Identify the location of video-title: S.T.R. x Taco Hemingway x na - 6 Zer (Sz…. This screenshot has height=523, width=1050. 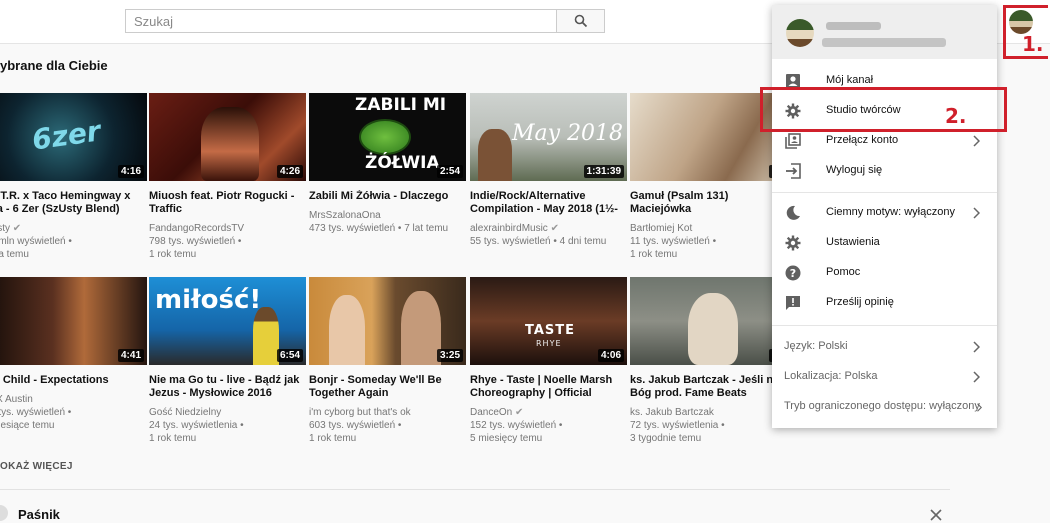
(73, 203).